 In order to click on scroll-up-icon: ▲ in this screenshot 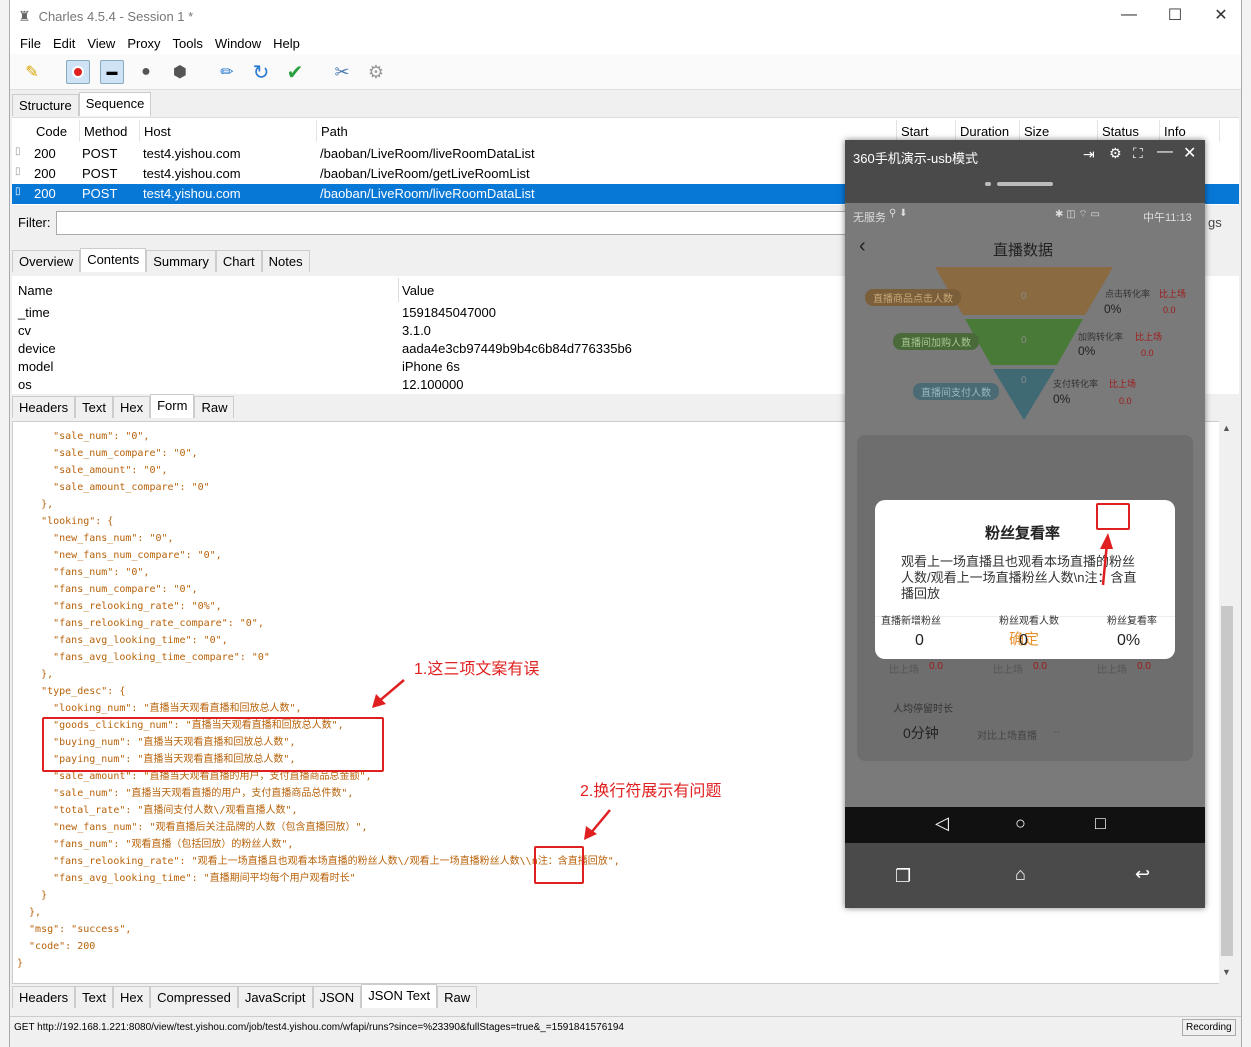, I will do `click(1226, 428)`.